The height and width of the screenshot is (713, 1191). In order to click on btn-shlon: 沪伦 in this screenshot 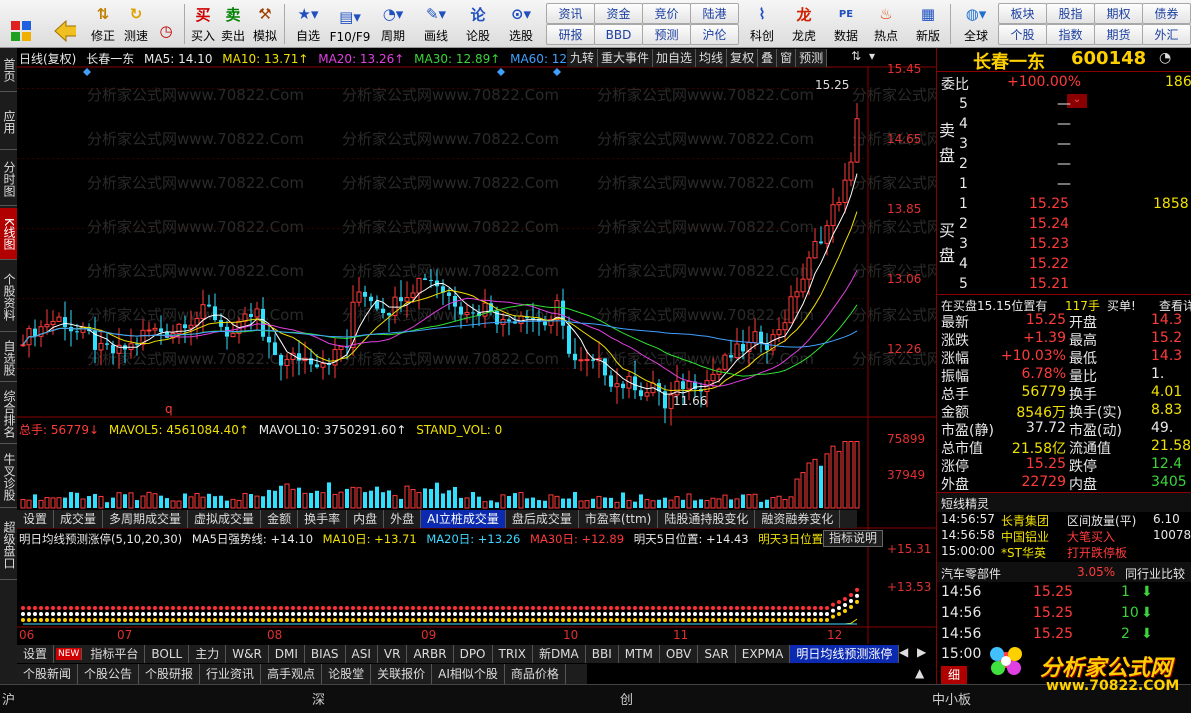, I will do `click(714, 34)`.